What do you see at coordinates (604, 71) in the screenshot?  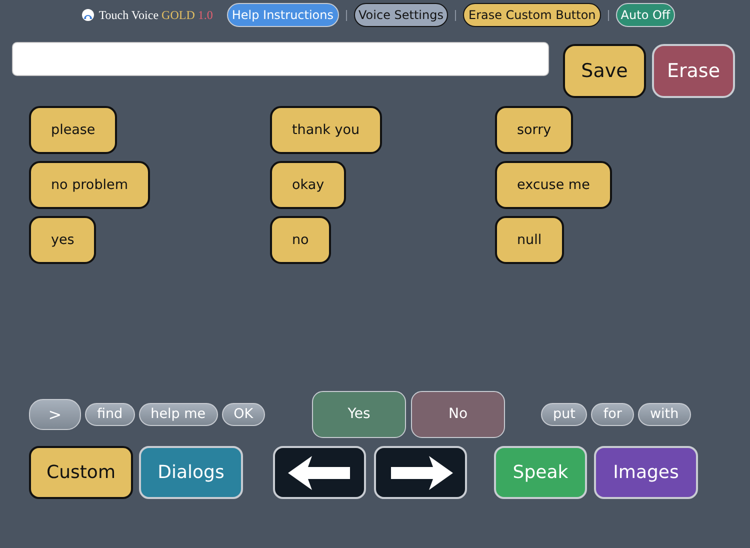 I see `action-button: Save` at bounding box center [604, 71].